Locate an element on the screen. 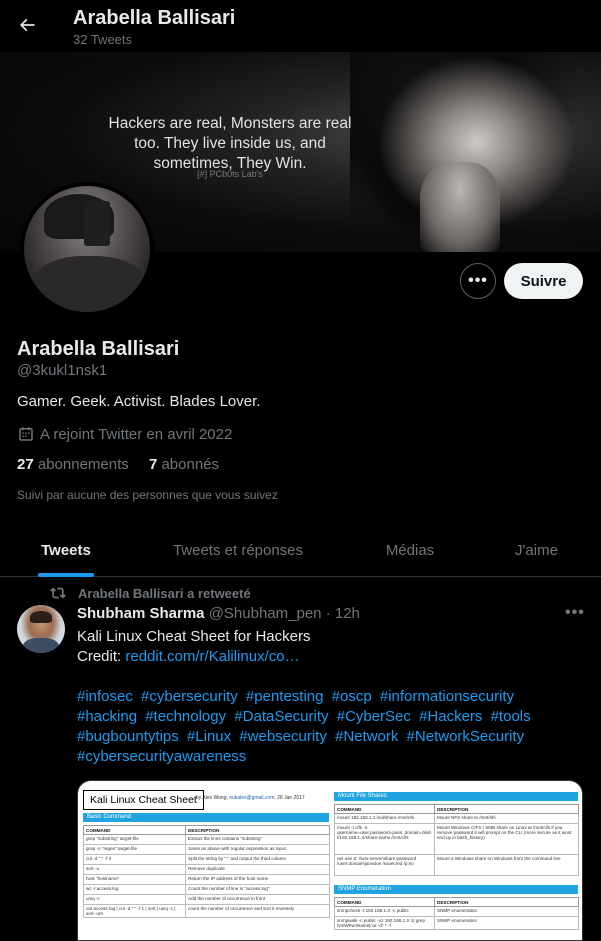 The height and width of the screenshot is (941, 601). arrow-left-icon is located at coordinates (27, 25).